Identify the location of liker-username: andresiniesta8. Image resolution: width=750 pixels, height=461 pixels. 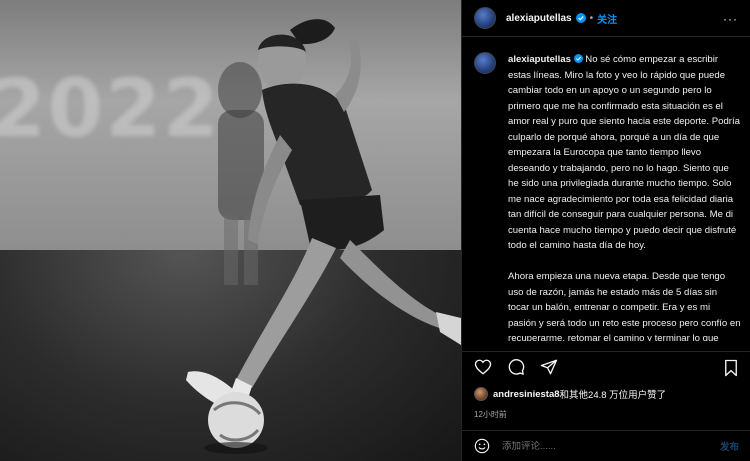
(526, 394).